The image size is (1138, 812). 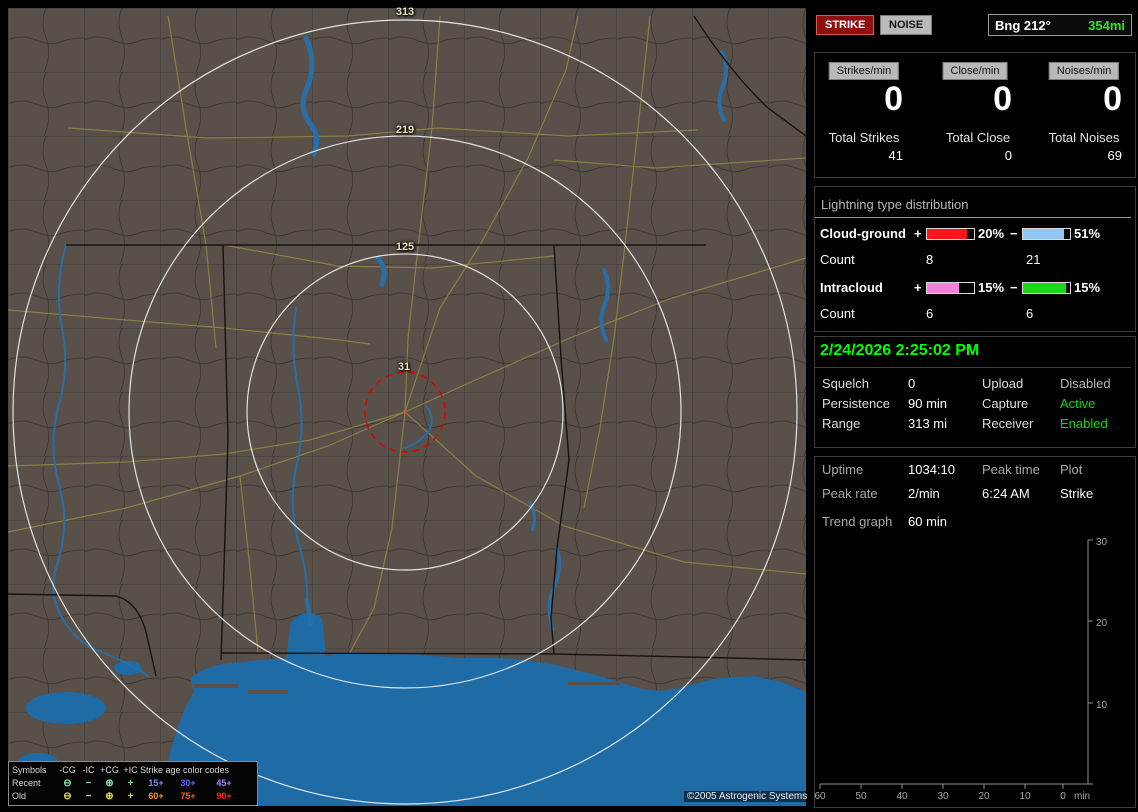 What do you see at coordinates (843, 469) in the screenshot?
I see `uptime-label: Uptime` at bounding box center [843, 469].